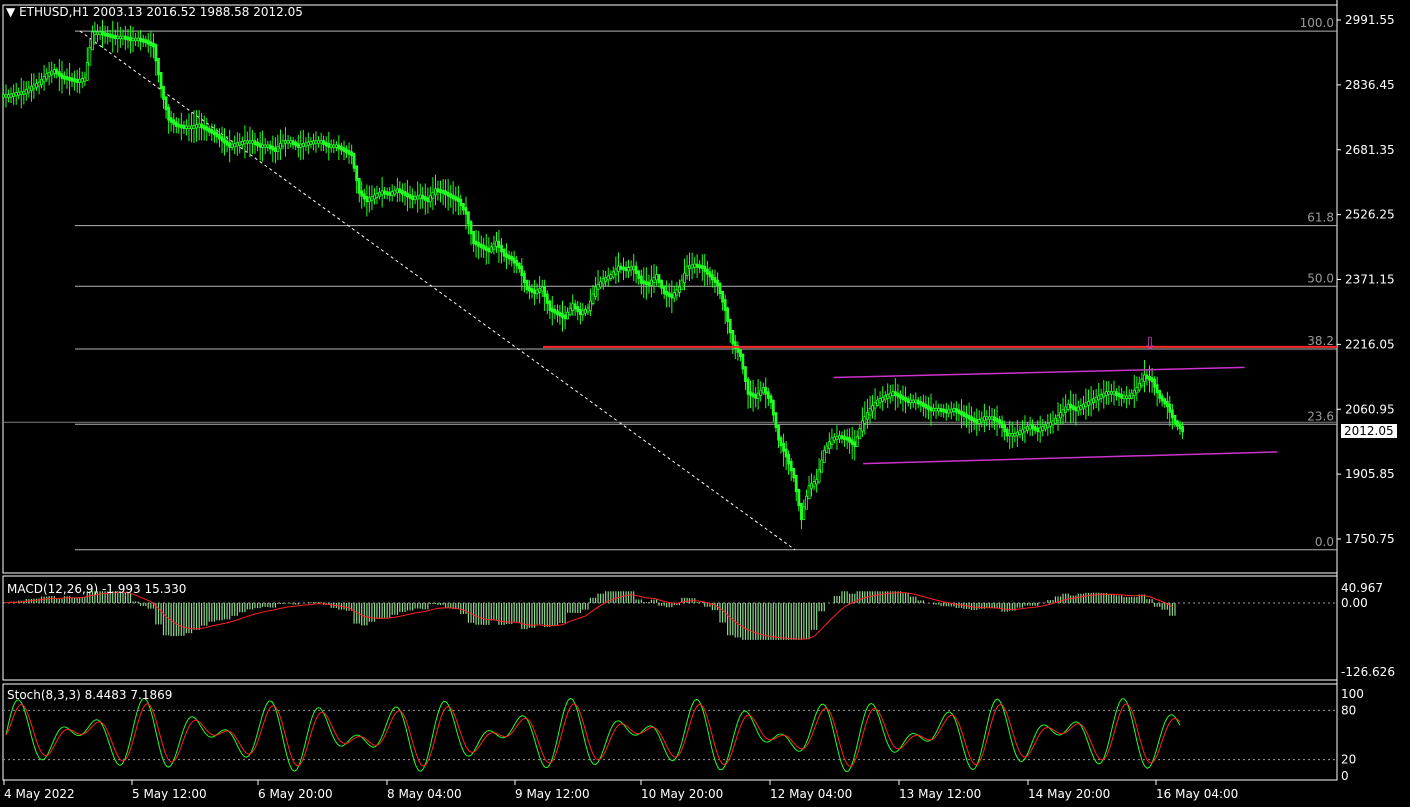 The image size is (1410, 807). I want to click on dropdown-triangle-icon: ▼, so click(10, 12).